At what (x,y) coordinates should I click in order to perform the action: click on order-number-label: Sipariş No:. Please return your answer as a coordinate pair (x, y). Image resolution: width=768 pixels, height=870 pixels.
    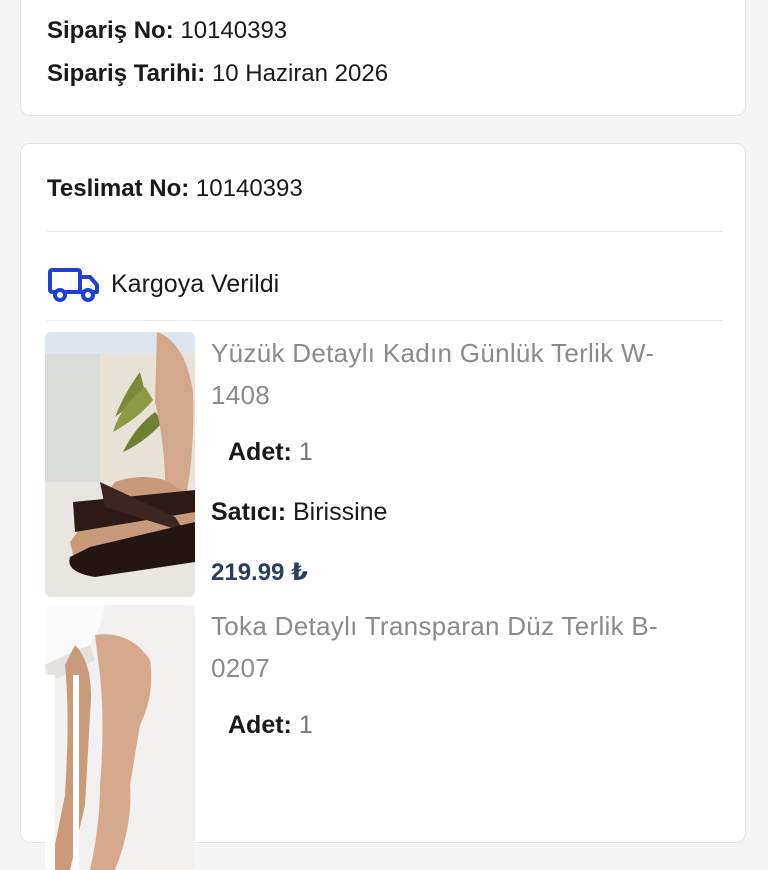
    Looking at the image, I should click on (110, 30).